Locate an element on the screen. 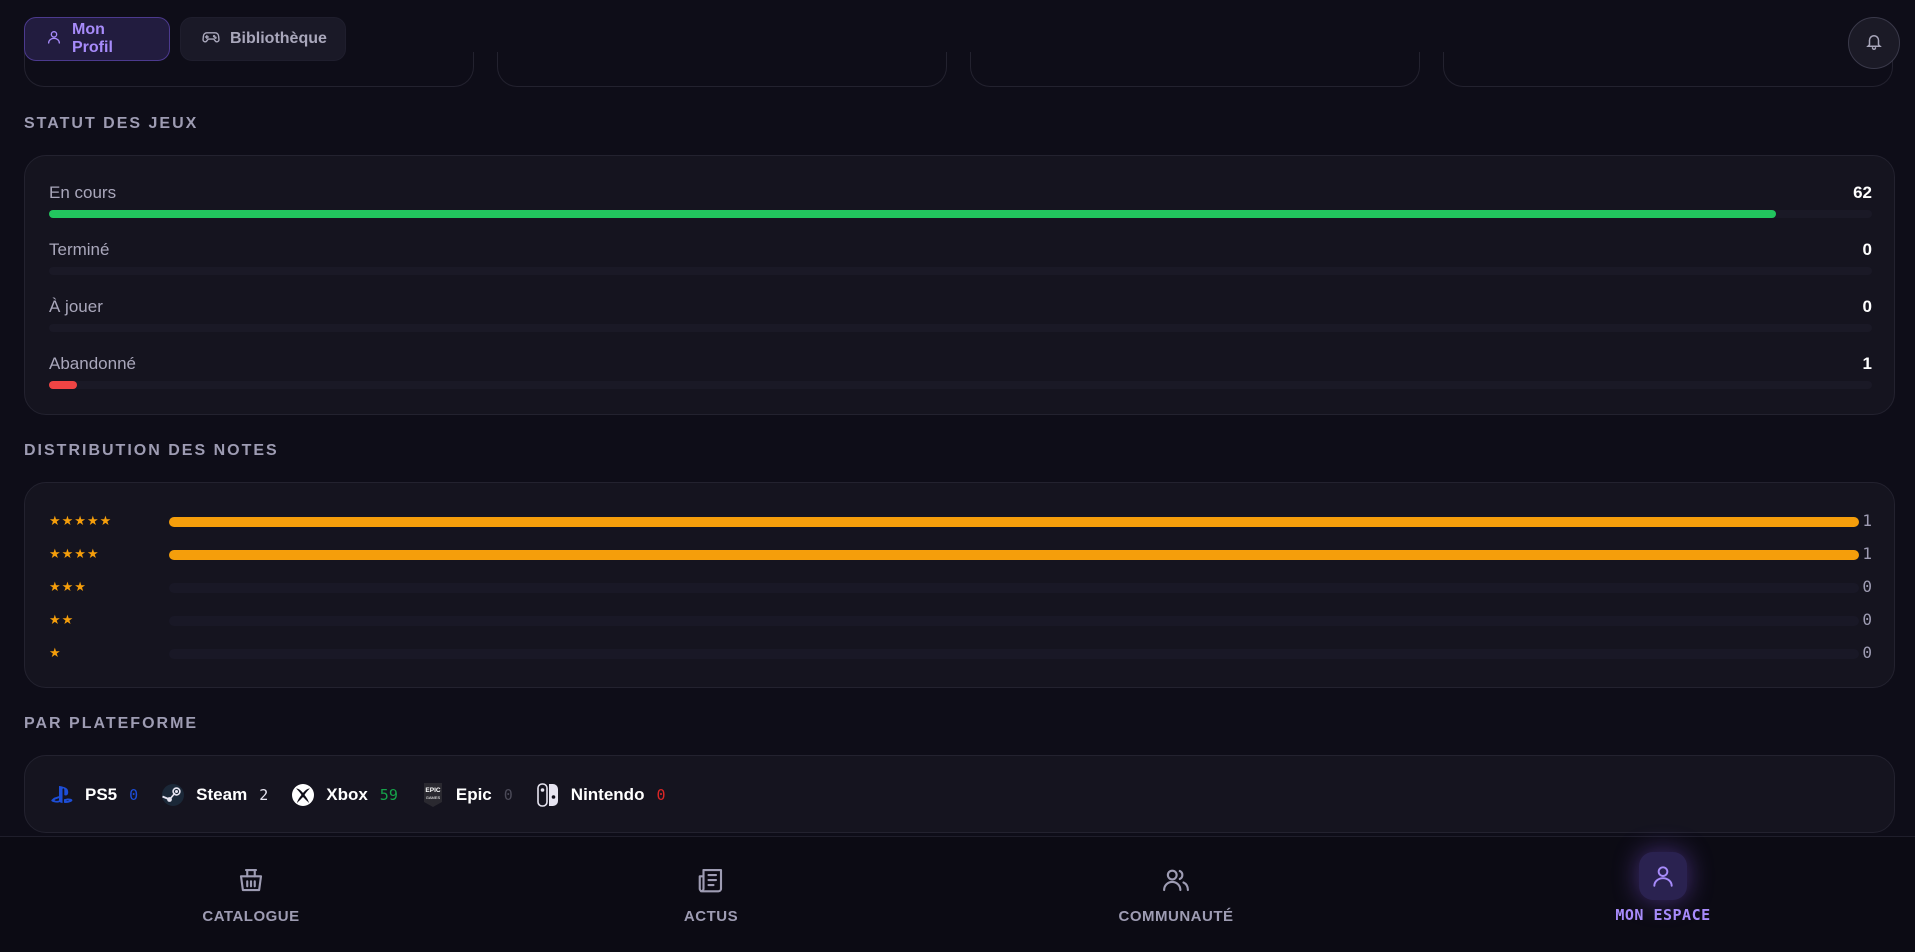 Image resolution: width=1915 pixels, height=952 pixels. section-title-ratings: DISTRIBUTION DES NOTES is located at coordinates (151, 450).